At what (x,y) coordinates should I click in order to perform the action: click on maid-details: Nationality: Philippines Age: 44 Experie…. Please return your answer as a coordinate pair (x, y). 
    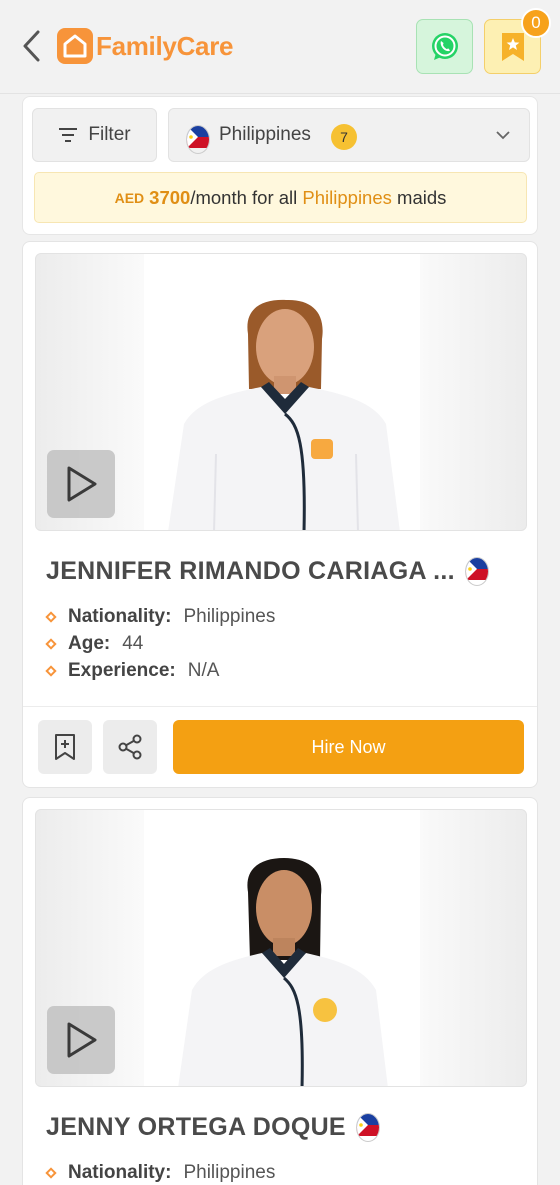
    Looking at the image, I should click on (160, 643).